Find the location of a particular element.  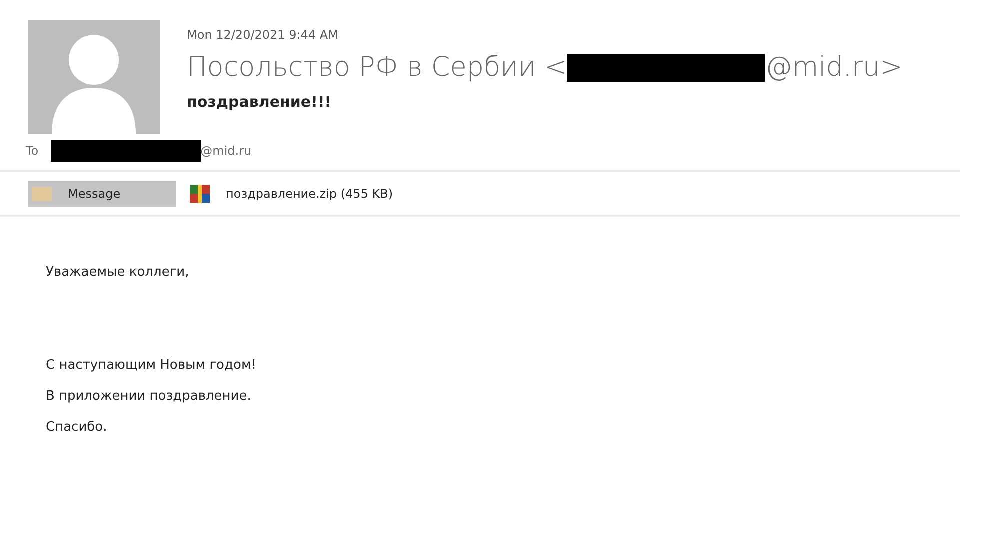

greeting-line: Уважаемые коллеги, is located at coordinates (118, 272).